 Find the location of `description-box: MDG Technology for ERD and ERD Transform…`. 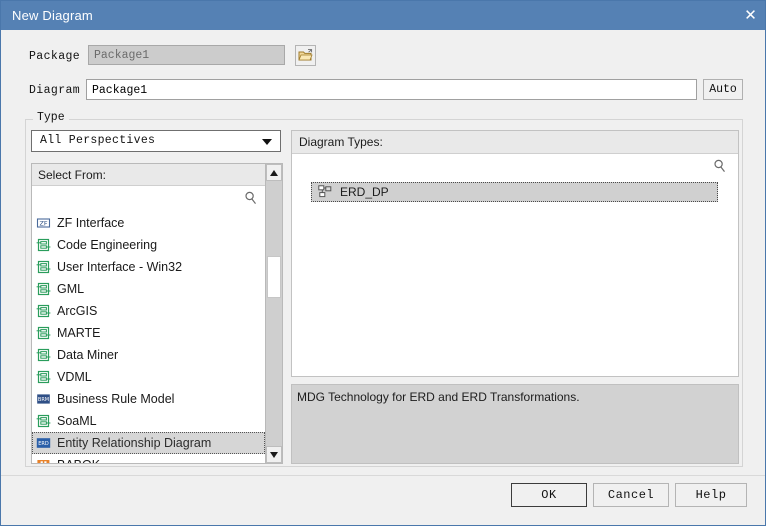

description-box: MDG Technology for ERD and ERD Transform… is located at coordinates (515, 424).